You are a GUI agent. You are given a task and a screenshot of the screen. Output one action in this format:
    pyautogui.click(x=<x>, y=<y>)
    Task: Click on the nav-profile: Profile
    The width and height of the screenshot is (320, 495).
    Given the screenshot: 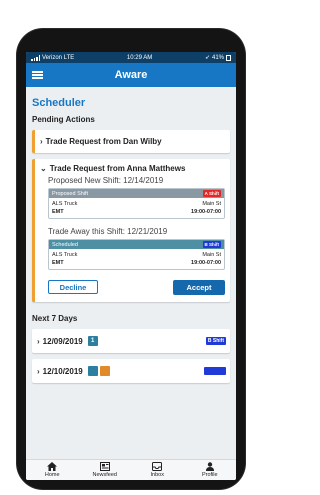 What is the action you would take?
    pyautogui.click(x=210, y=470)
    